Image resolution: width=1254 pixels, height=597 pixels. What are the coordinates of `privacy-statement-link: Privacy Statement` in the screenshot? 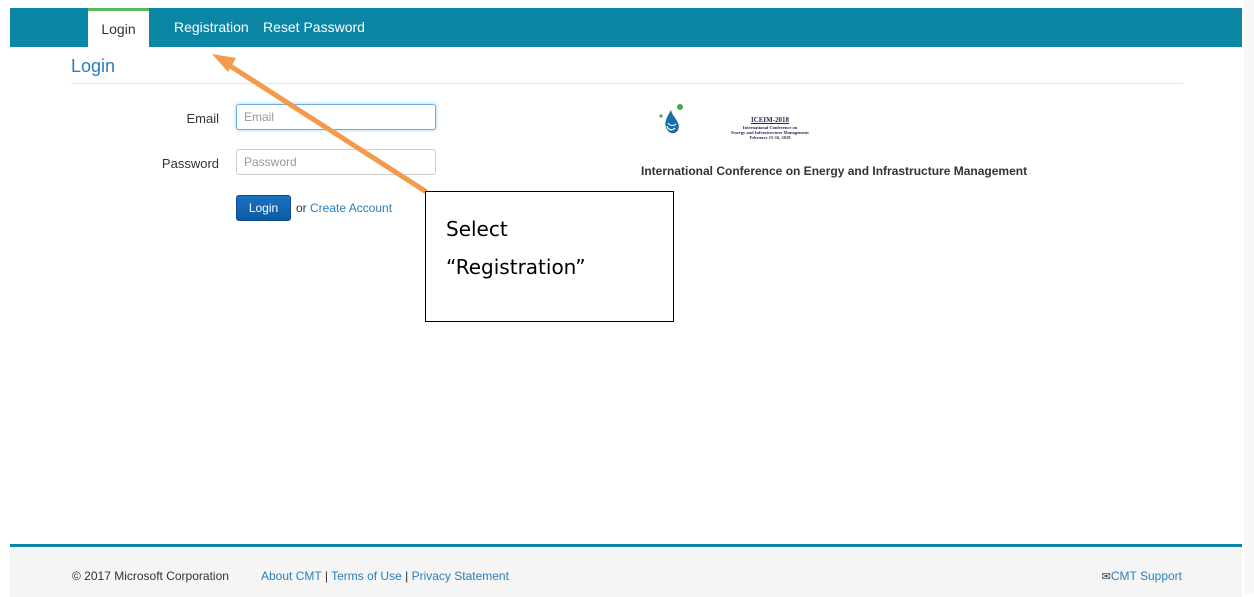 It's located at (460, 576).